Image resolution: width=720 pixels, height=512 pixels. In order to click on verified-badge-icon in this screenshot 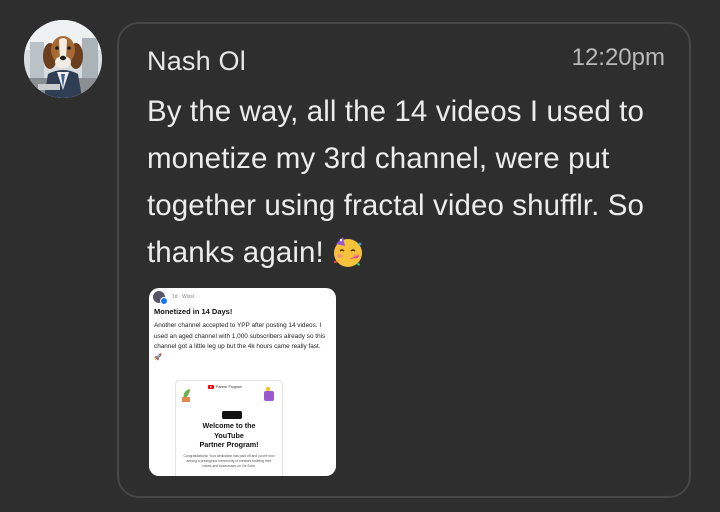, I will do `click(164, 301)`.